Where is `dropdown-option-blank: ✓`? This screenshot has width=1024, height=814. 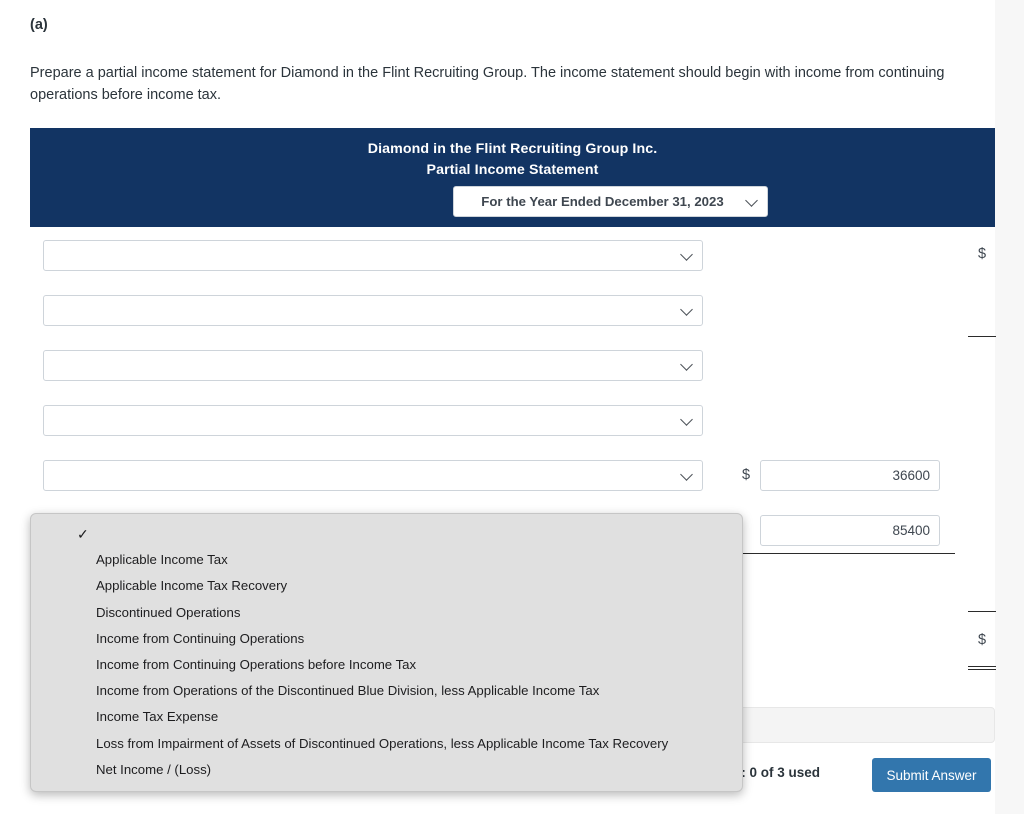 dropdown-option-blank: ✓ is located at coordinates (386, 534).